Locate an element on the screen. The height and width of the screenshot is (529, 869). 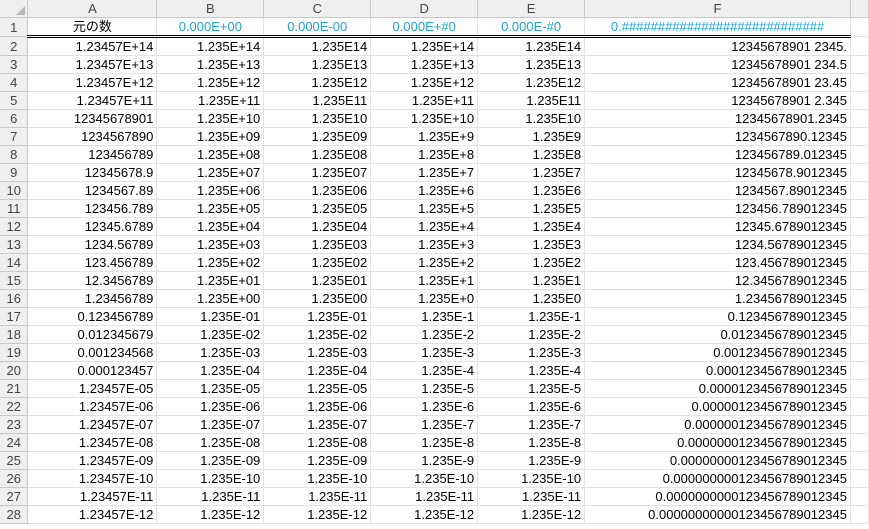
data-cell: 123.456789 is located at coordinates (92, 262).